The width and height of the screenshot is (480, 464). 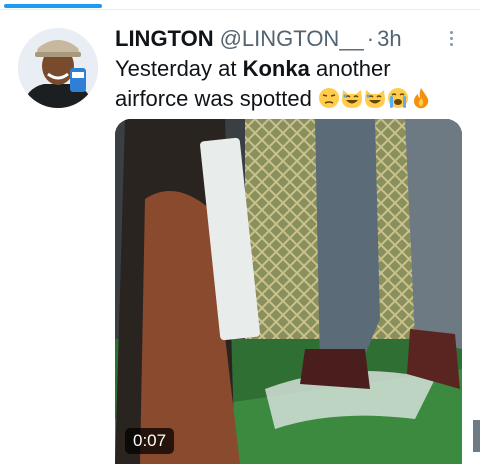 What do you see at coordinates (150, 441) in the screenshot?
I see `video-duration-badge: 0:07` at bounding box center [150, 441].